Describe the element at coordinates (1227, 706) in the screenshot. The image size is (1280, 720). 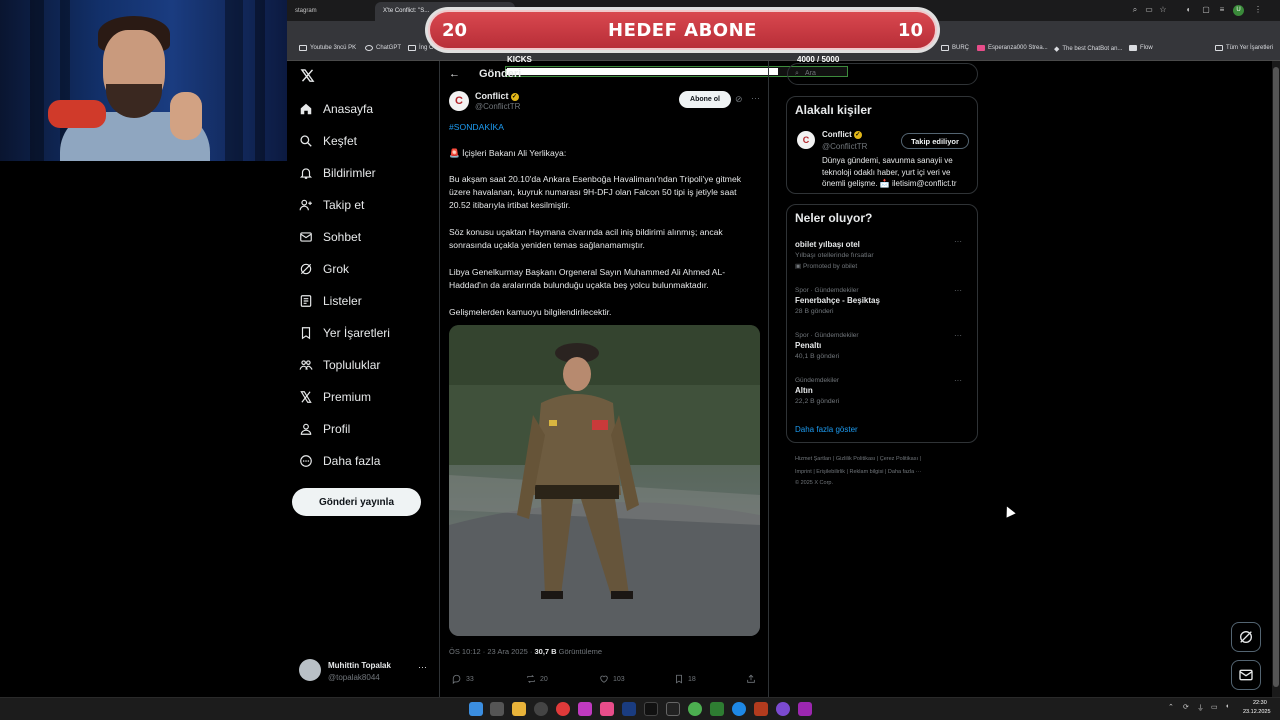
I see `volume-icon: ◖` at that location.